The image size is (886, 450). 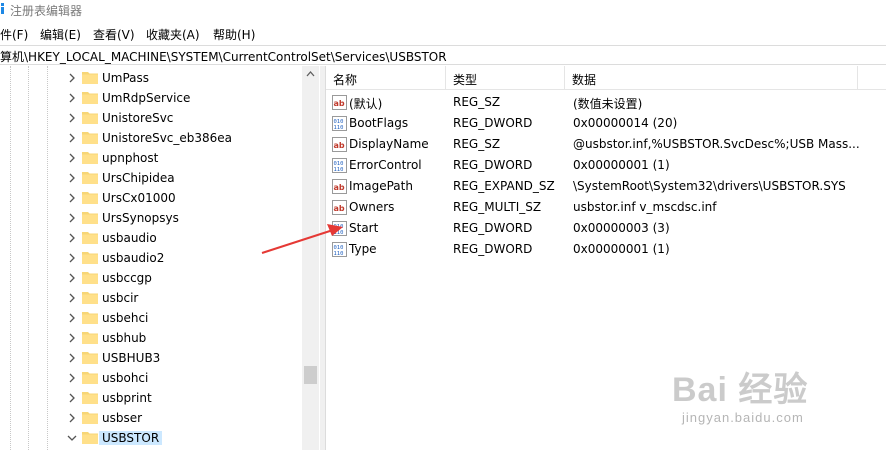 I want to click on value-row: 010 110 BootFlags REG_DWORD 0x00000014 (20), so click(x=606, y=123).